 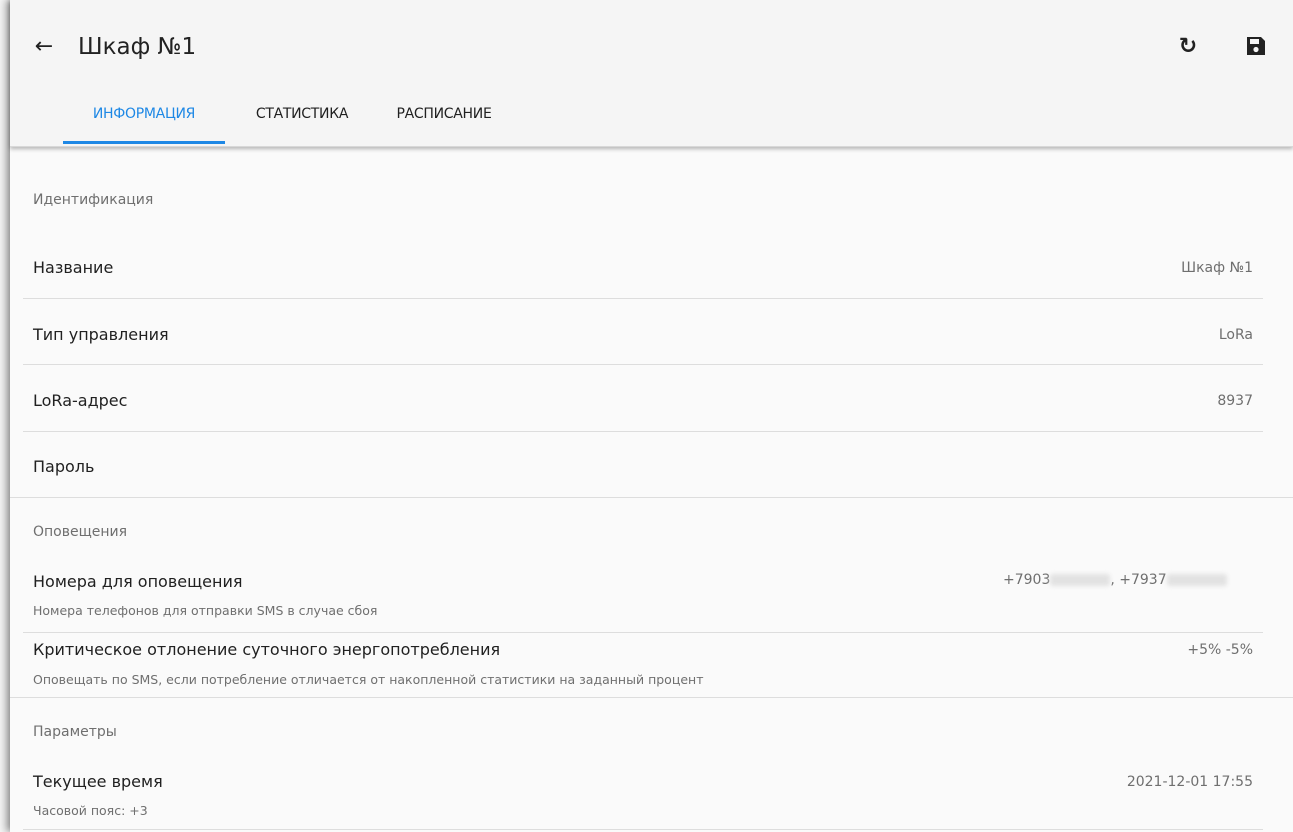 I want to click on deviation-value: +5% -5%, so click(x=1220, y=650).